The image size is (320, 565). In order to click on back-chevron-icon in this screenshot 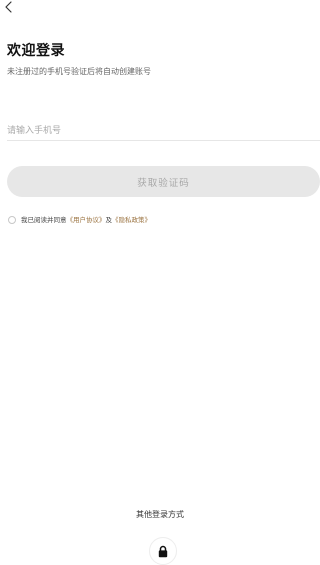, I will do `click(8, 7)`.